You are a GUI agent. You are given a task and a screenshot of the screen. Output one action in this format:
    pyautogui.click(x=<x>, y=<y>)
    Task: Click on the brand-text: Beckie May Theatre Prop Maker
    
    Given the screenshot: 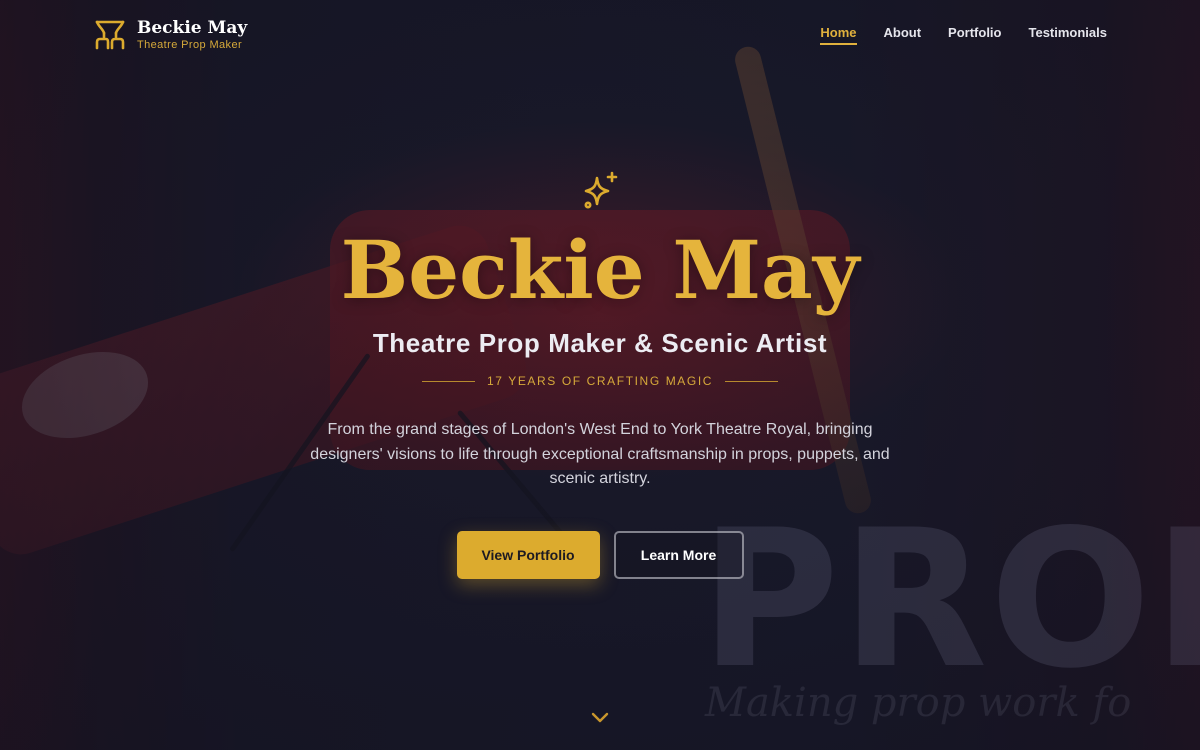 What is the action you would take?
    pyautogui.click(x=192, y=35)
    